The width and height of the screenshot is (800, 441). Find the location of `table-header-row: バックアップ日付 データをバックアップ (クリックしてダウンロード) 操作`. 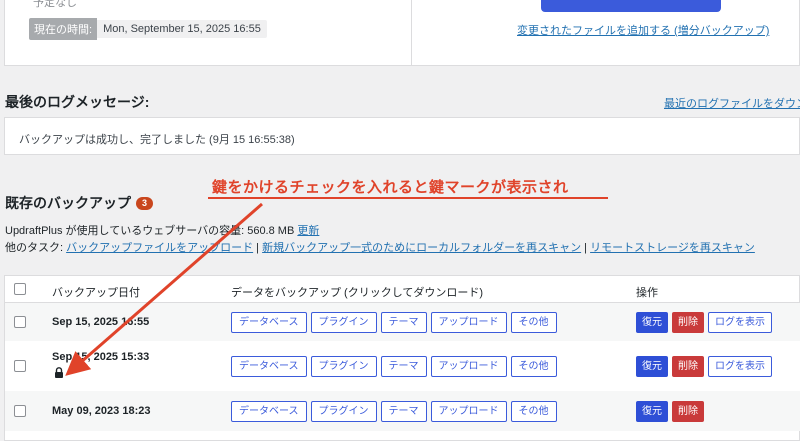

table-header-row: バックアップ日付 データをバックアップ (クリックしてダウンロード) 操作 is located at coordinates (402, 289).